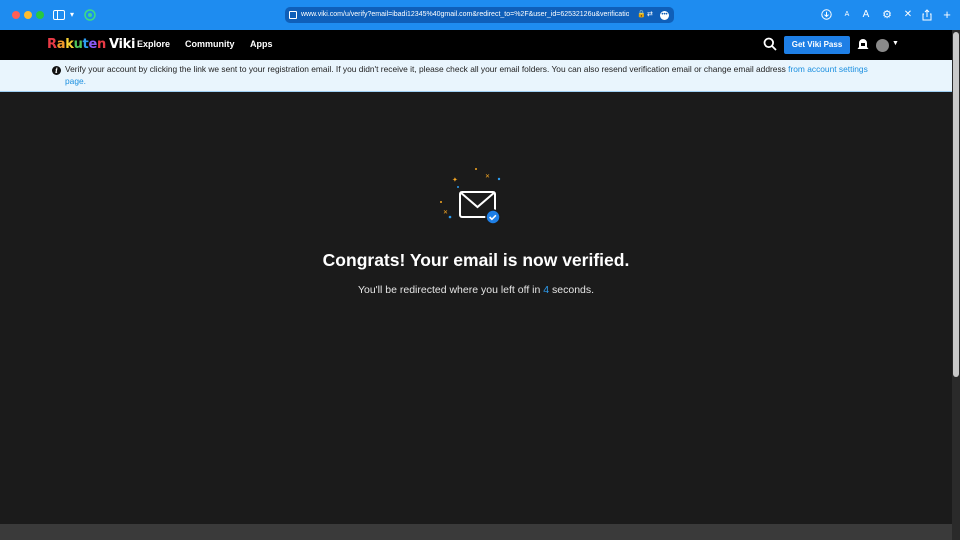 This screenshot has width=960, height=540. What do you see at coordinates (947, 15) in the screenshot?
I see `new-tab-icon: +` at bounding box center [947, 15].